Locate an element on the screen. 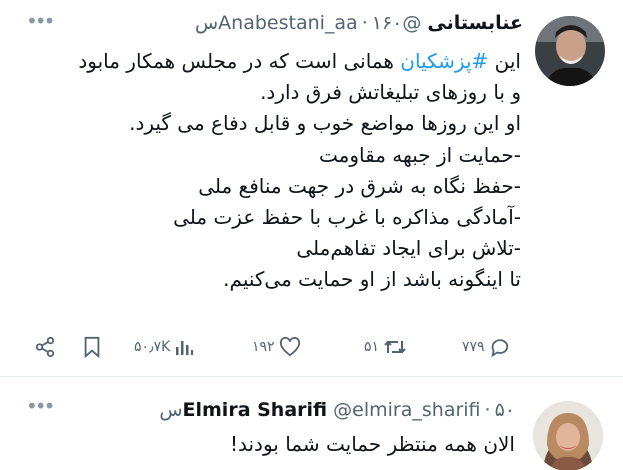 This screenshot has height=470, width=623. tweet-text: الان همه منتظر حمایت شما بودند! is located at coordinates (280, 444).